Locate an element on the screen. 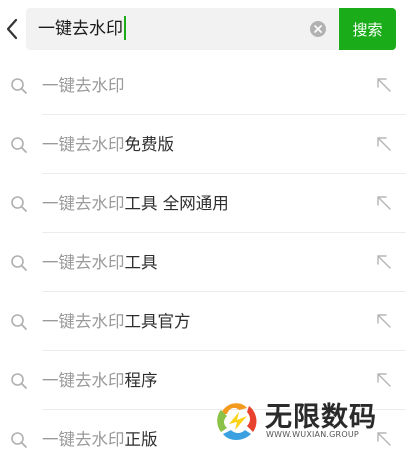 The image size is (406, 449). suggestion-label: 一键去水印工具 全网通用 is located at coordinates (135, 203).